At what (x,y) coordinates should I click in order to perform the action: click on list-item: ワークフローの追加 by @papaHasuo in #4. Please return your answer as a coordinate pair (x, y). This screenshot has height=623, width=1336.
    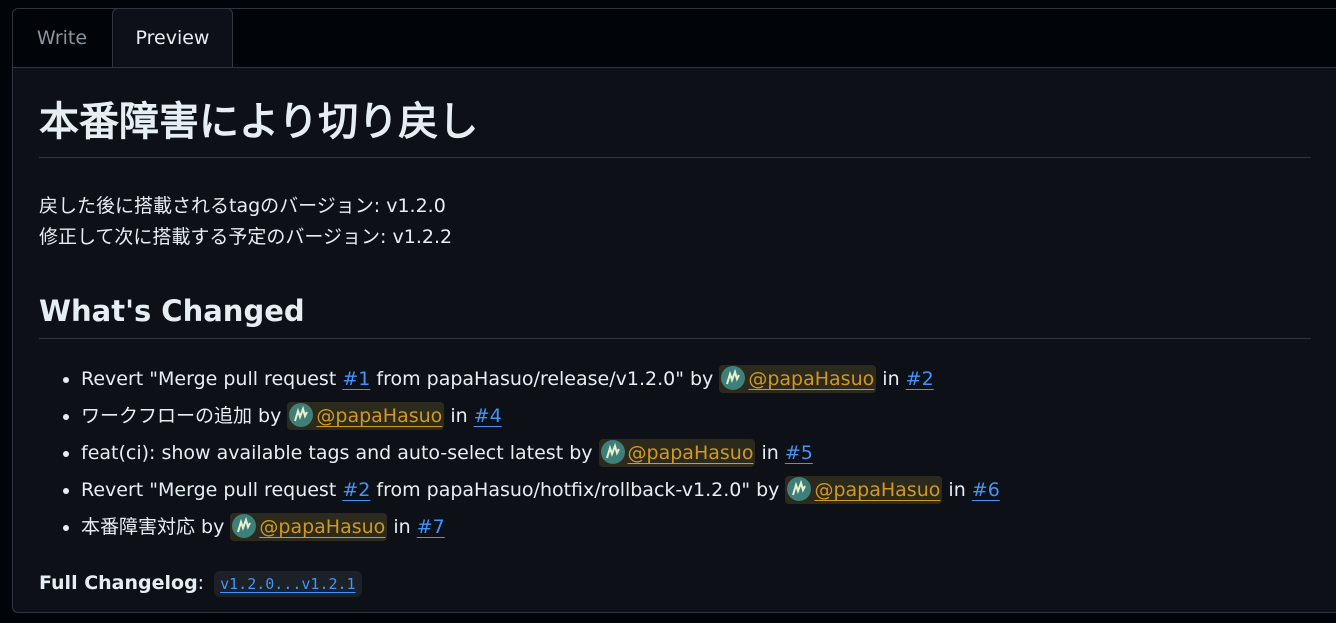
    Looking at the image, I should click on (701, 416).